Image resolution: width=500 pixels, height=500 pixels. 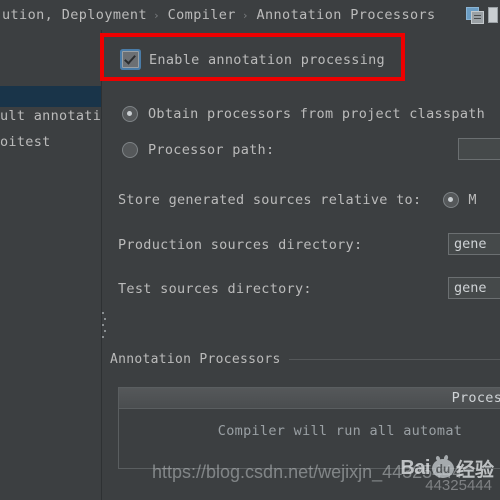 I want to click on test-sources-label: Test sources directory:, so click(x=215, y=289).